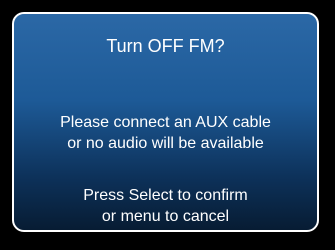  What do you see at coordinates (165, 143) in the screenshot?
I see `message-line: or no audio will be available` at bounding box center [165, 143].